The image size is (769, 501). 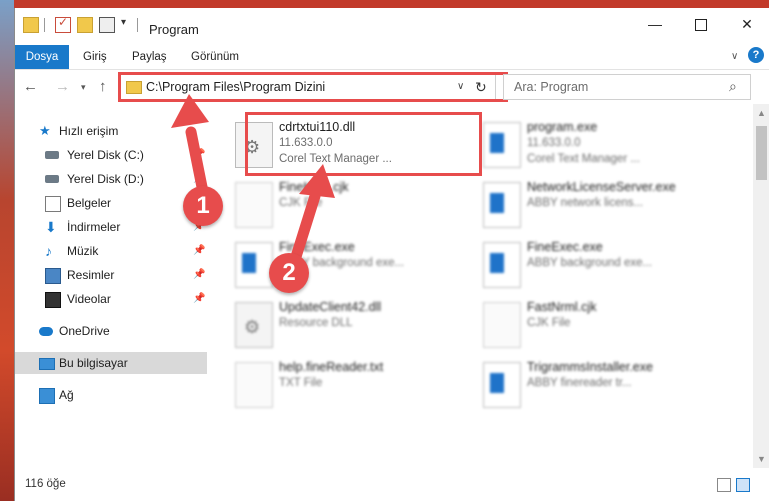 I want to click on sidebar-item-this-pc: Bu bilgisayar, so click(x=111, y=363).